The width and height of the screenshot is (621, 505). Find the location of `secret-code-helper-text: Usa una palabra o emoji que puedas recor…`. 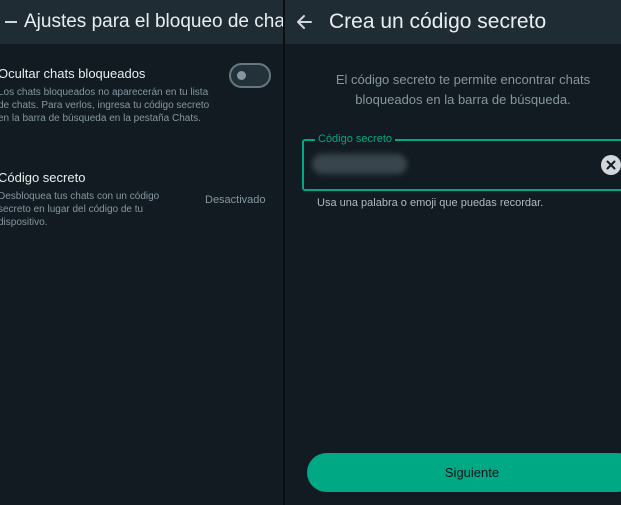

secret-code-helper-text: Usa una palabra o emoji que puedas recor… is located at coordinates (430, 203).